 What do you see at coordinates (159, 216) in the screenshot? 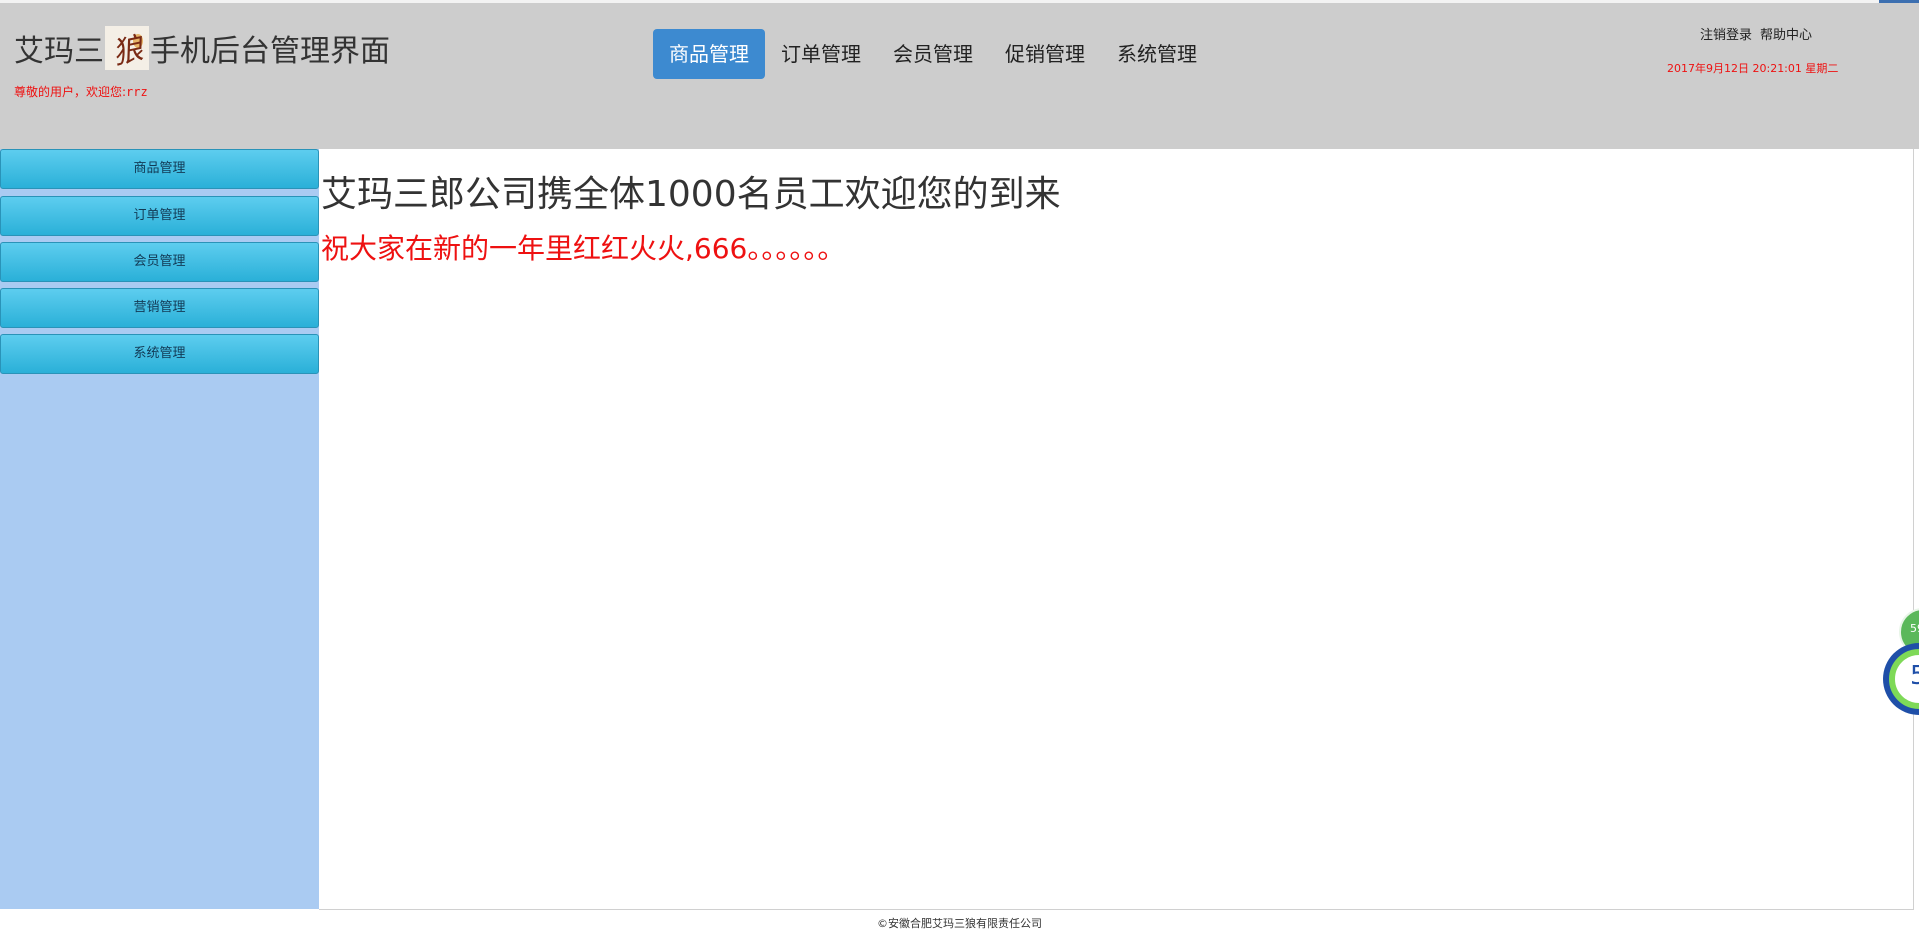
I see `sidebar-item-orders: 订单管理` at bounding box center [159, 216].